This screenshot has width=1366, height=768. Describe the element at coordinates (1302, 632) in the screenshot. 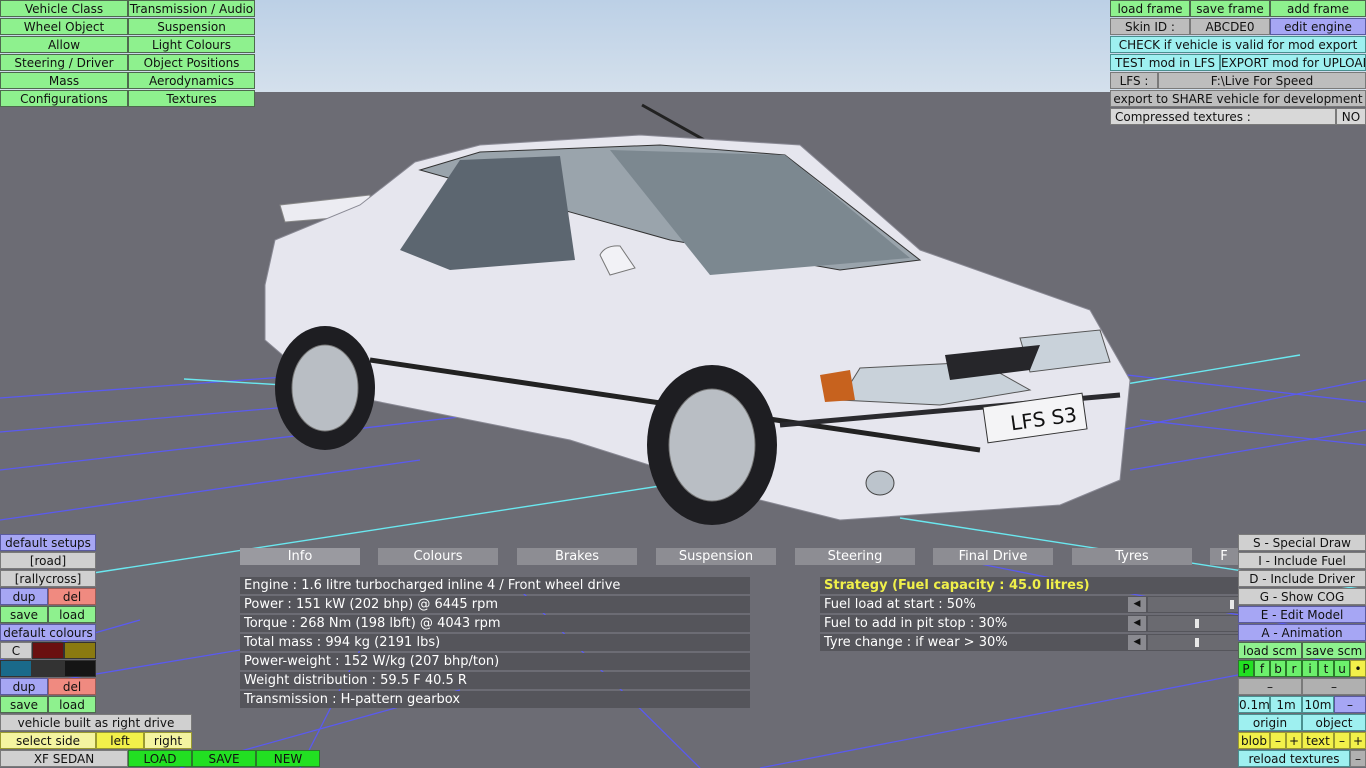

I see `animation-button: A - Animation` at that location.